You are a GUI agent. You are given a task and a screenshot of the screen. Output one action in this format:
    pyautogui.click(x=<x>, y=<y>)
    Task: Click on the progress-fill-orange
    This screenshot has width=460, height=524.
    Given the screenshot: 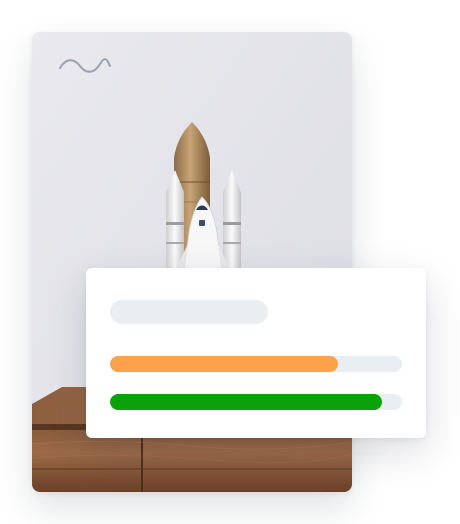 What is the action you would take?
    pyautogui.click(x=224, y=364)
    